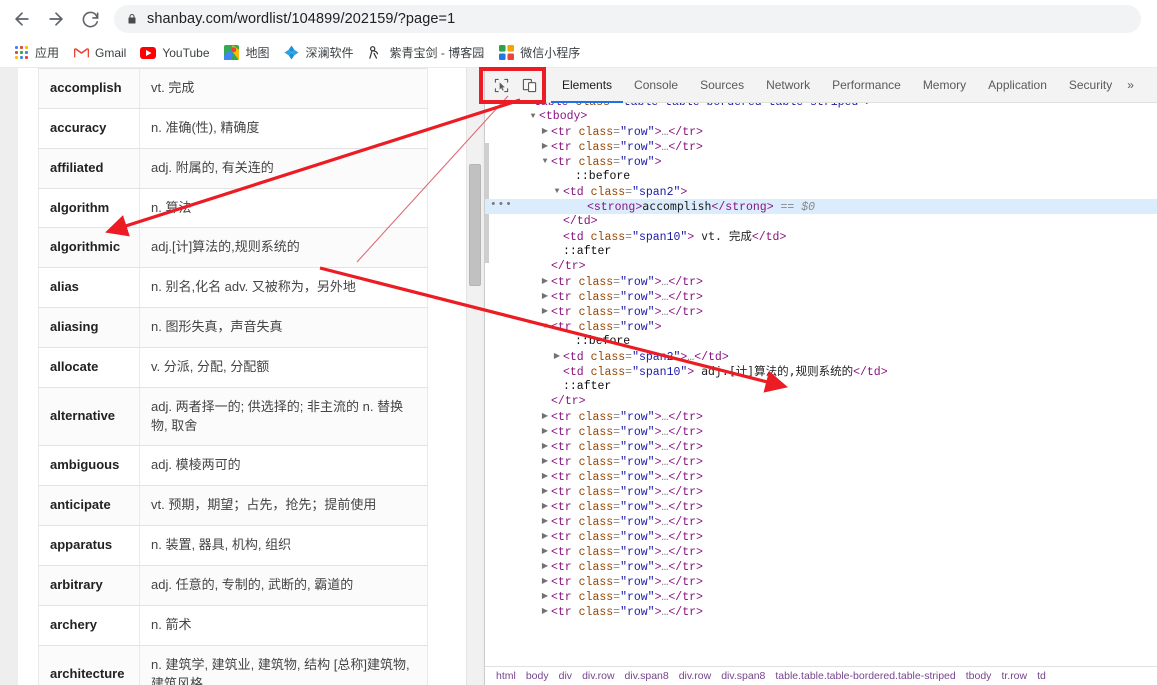 The width and height of the screenshot is (1157, 685). I want to click on bookmark-apps: 应用, so click(36, 53).